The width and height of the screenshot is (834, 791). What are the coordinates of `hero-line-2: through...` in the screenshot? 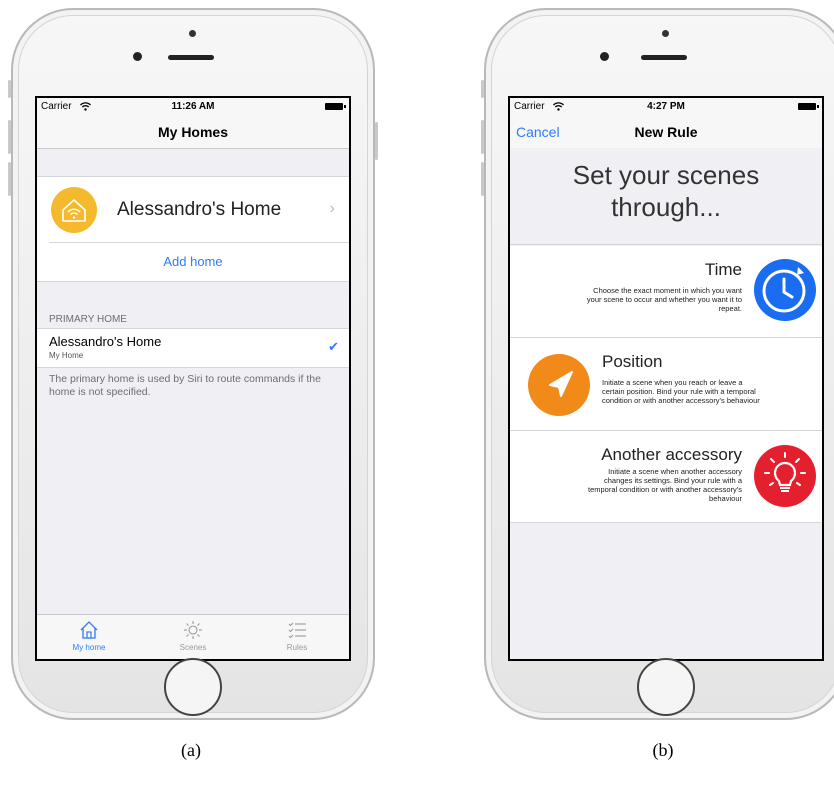 It's located at (666, 207).